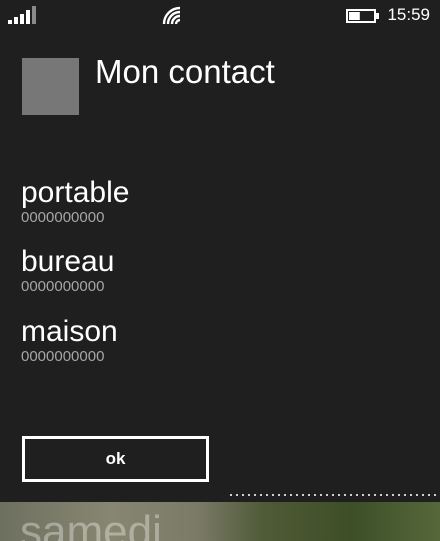 This screenshot has height=541, width=440. I want to click on phone-type-label: bureau, so click(68, 261).